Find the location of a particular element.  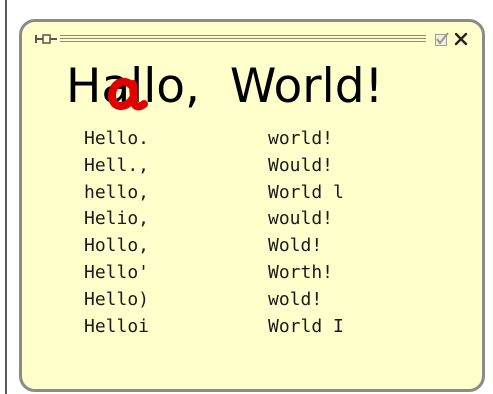

suggestion-first-word: Hello' is located at coordinates (116, 273).